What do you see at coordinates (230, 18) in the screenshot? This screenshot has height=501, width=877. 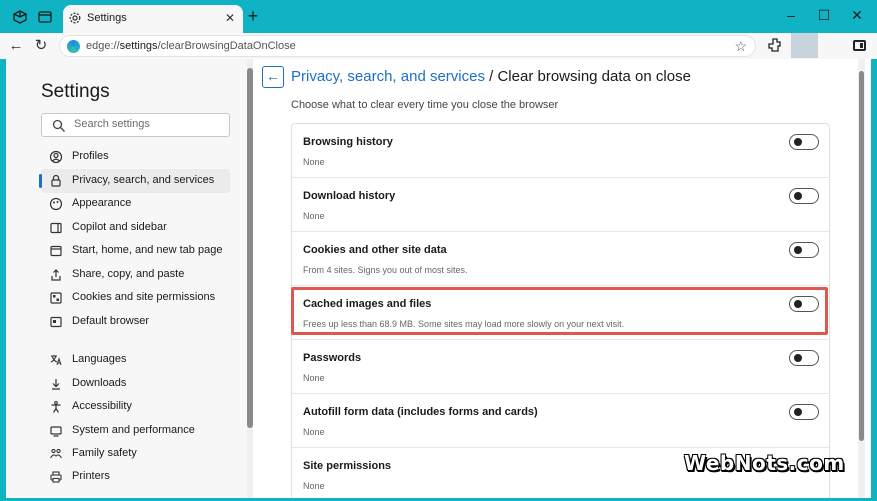 I see `close-tab-icon: ✕` at bounding box center [230, 18].